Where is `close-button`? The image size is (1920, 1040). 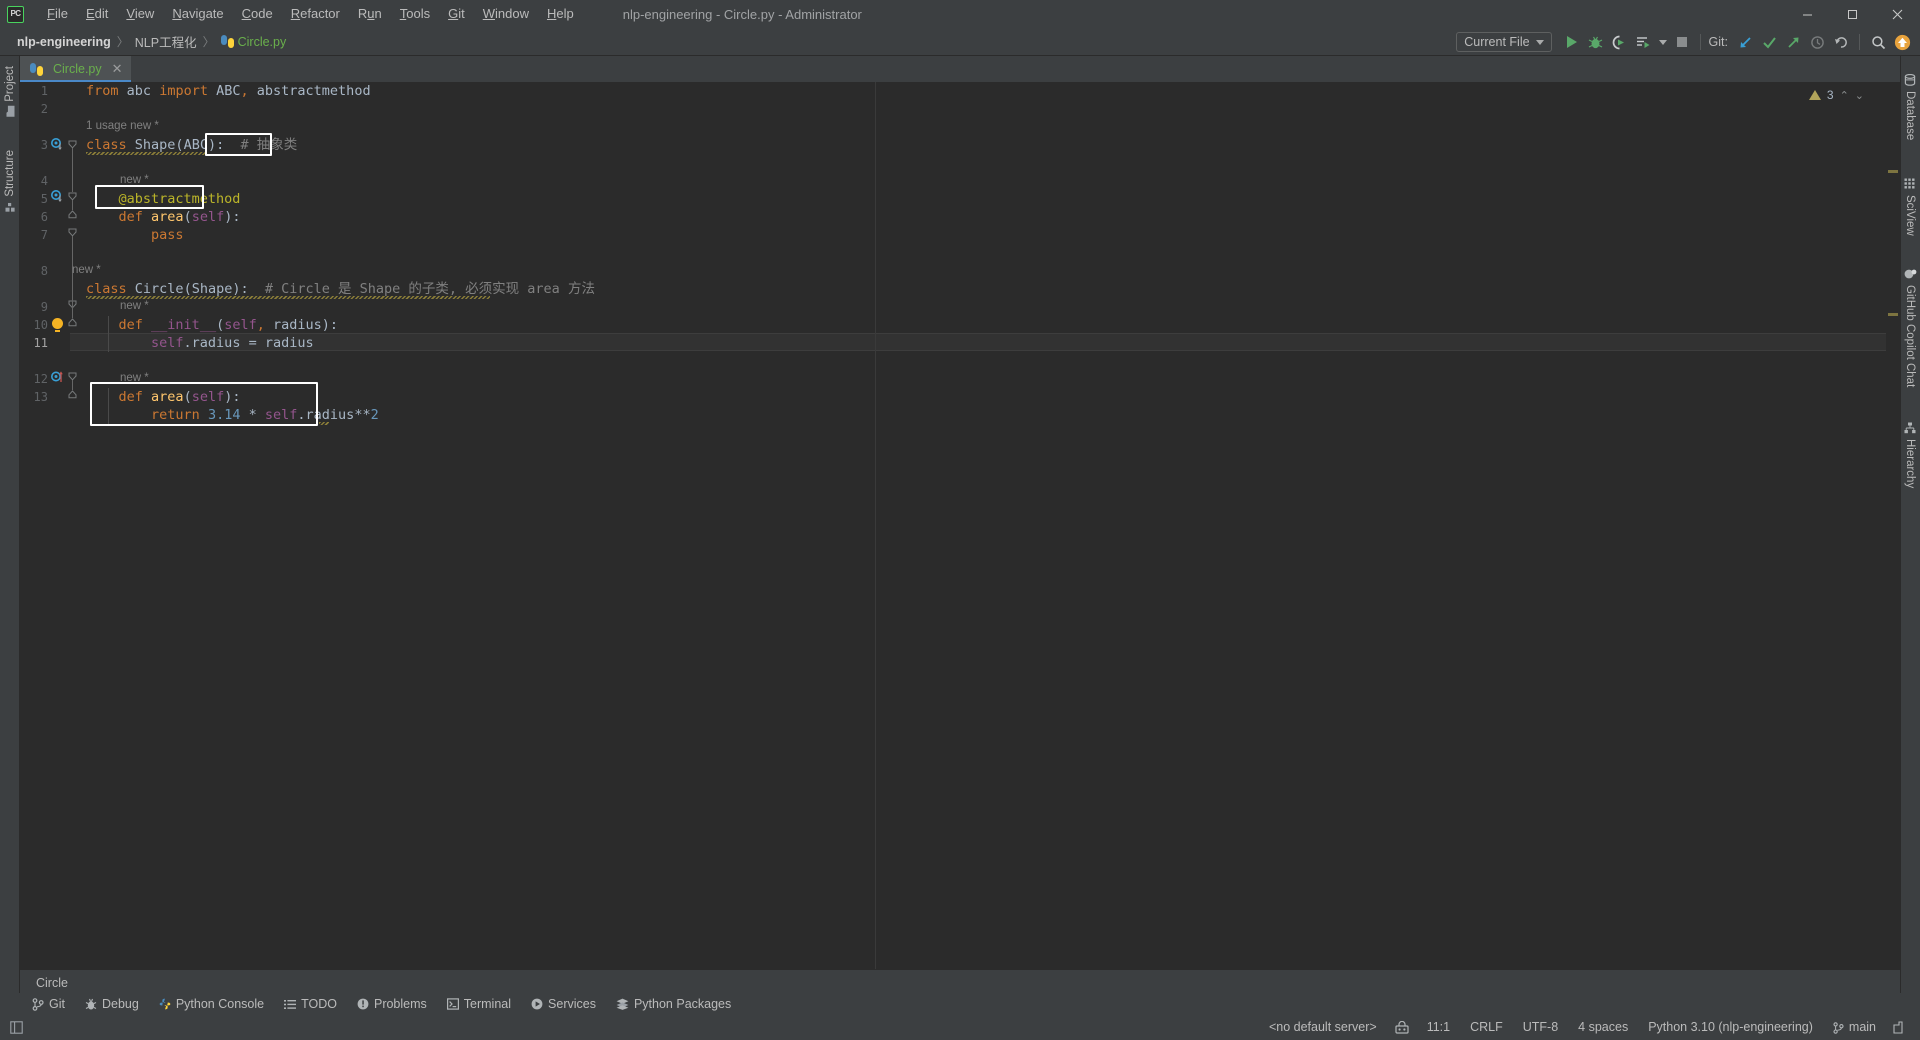
close-button is located at coordinates (1897, 14).